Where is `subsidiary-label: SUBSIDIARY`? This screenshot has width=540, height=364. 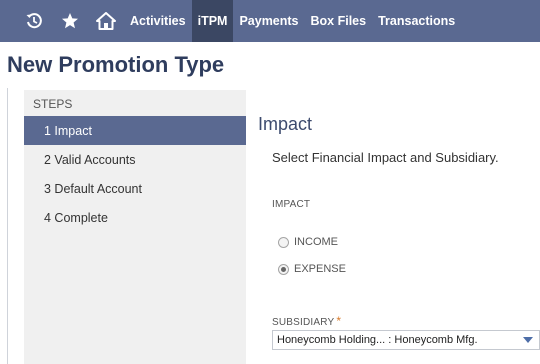
subsidiary-label: SUBSIDIARY is located at coordinates (303, 322).